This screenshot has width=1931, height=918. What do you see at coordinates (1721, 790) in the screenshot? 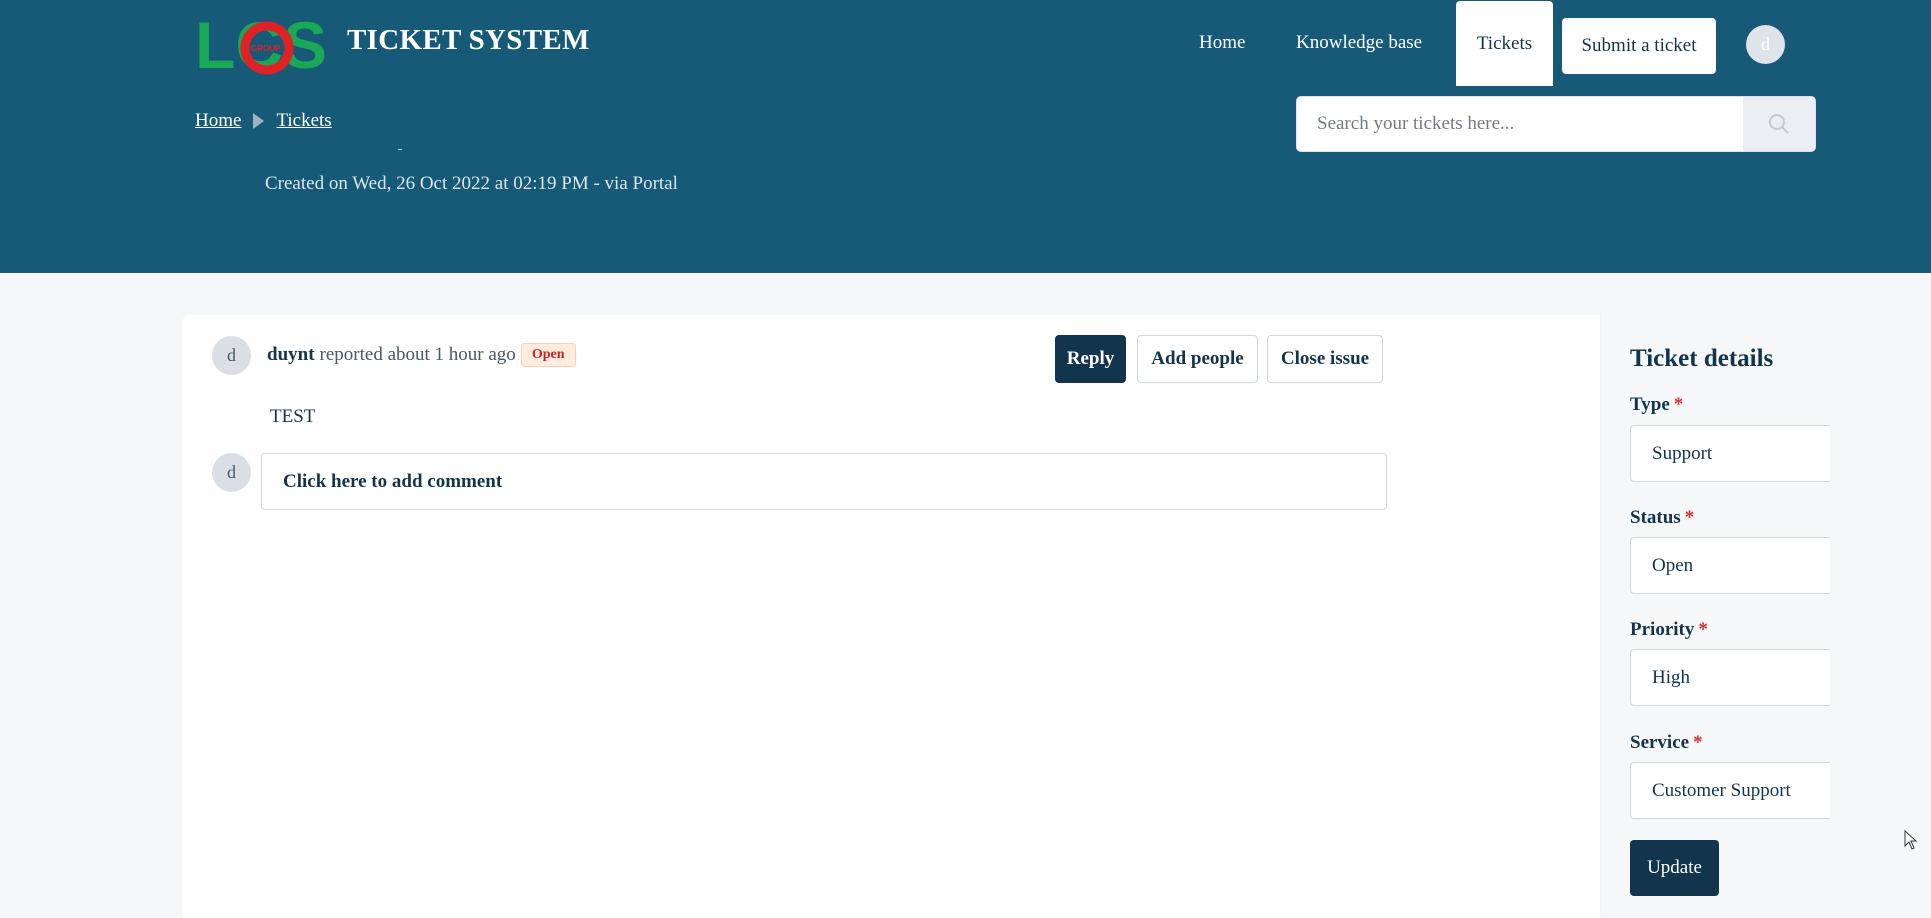
I see `service-value: Customer Support` at bounding box center [1721, 790].